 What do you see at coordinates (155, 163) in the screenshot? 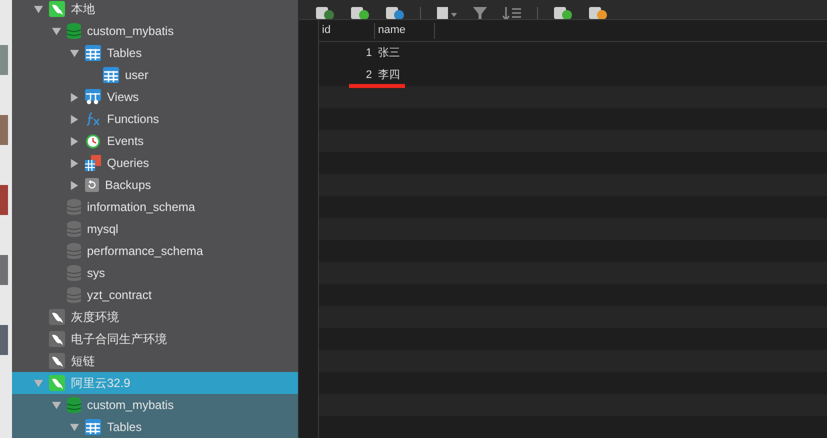
I see `tree-item: Queries` at bounding box center [155, 163].